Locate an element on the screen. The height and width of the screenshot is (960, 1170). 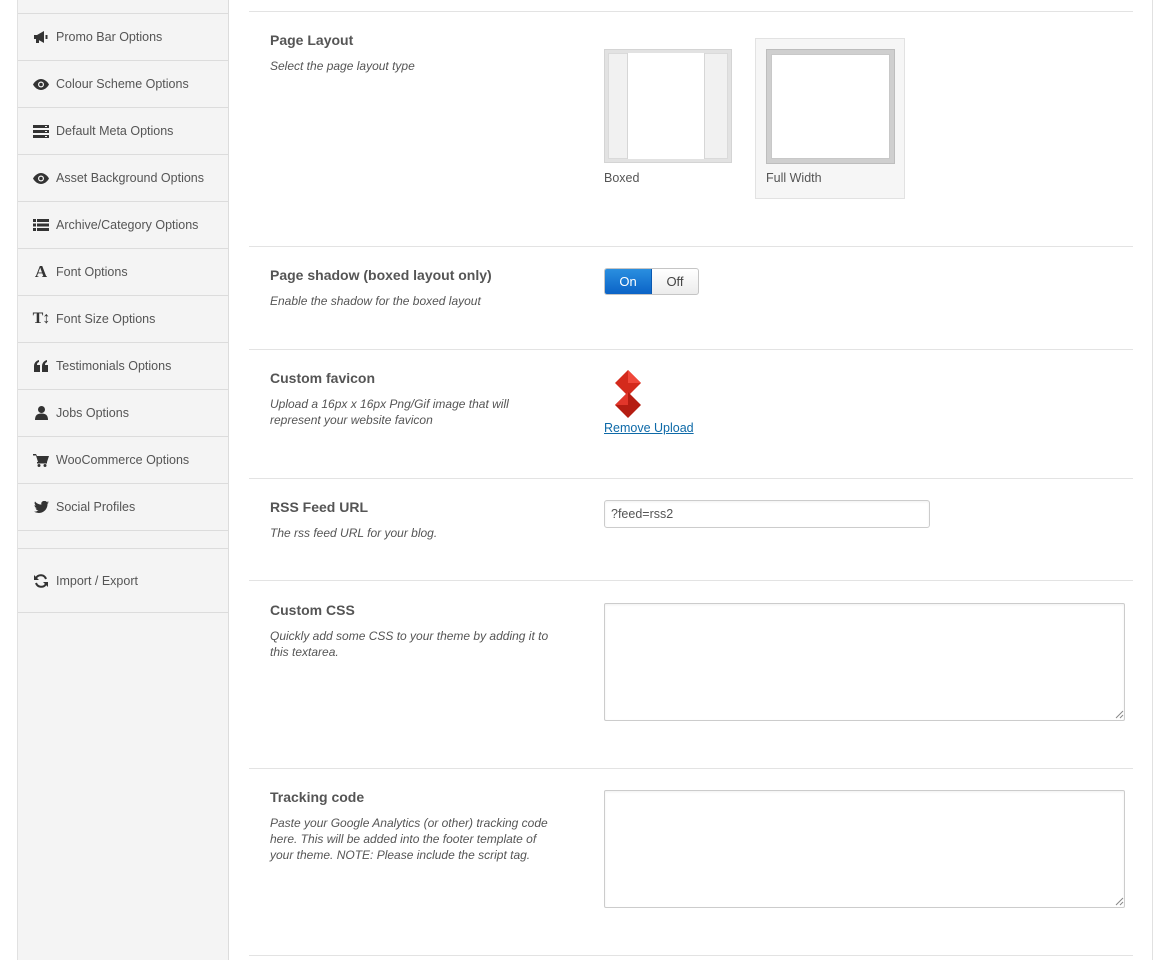
page-shadow-toggle: On Off is located at coordinates (651, 281).